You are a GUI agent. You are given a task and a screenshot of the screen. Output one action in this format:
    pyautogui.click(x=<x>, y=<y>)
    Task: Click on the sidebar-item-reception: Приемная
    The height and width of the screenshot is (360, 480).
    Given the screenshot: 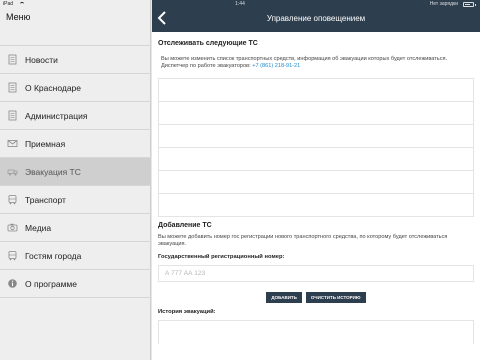 What is the action you would take?
    pyautogui.click(x=75, y=144)
    